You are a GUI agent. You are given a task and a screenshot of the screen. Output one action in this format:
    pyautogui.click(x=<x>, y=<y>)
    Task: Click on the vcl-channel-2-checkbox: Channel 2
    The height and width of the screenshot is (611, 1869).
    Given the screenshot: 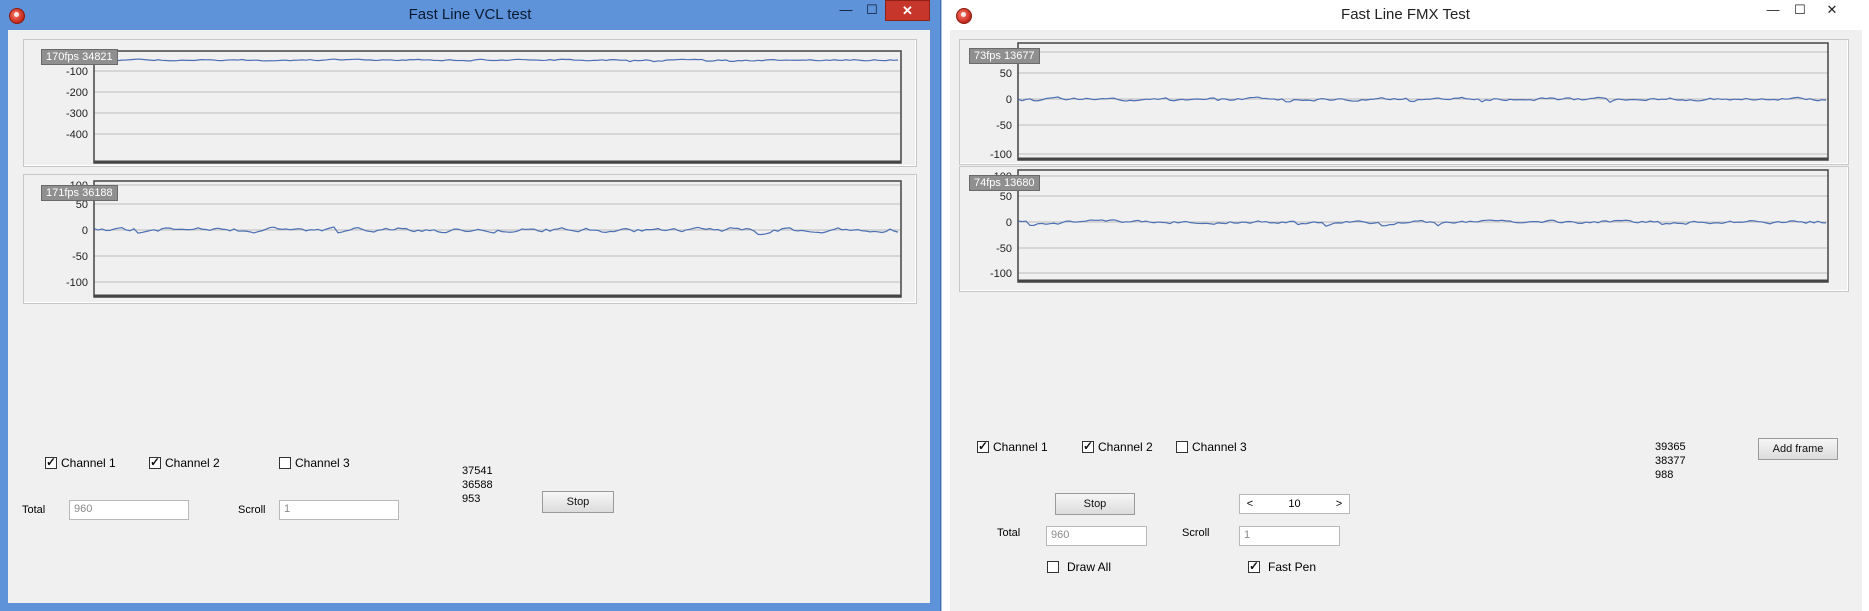 What is the action you would take?
    pyautogui.click(x=184, y=462)
    